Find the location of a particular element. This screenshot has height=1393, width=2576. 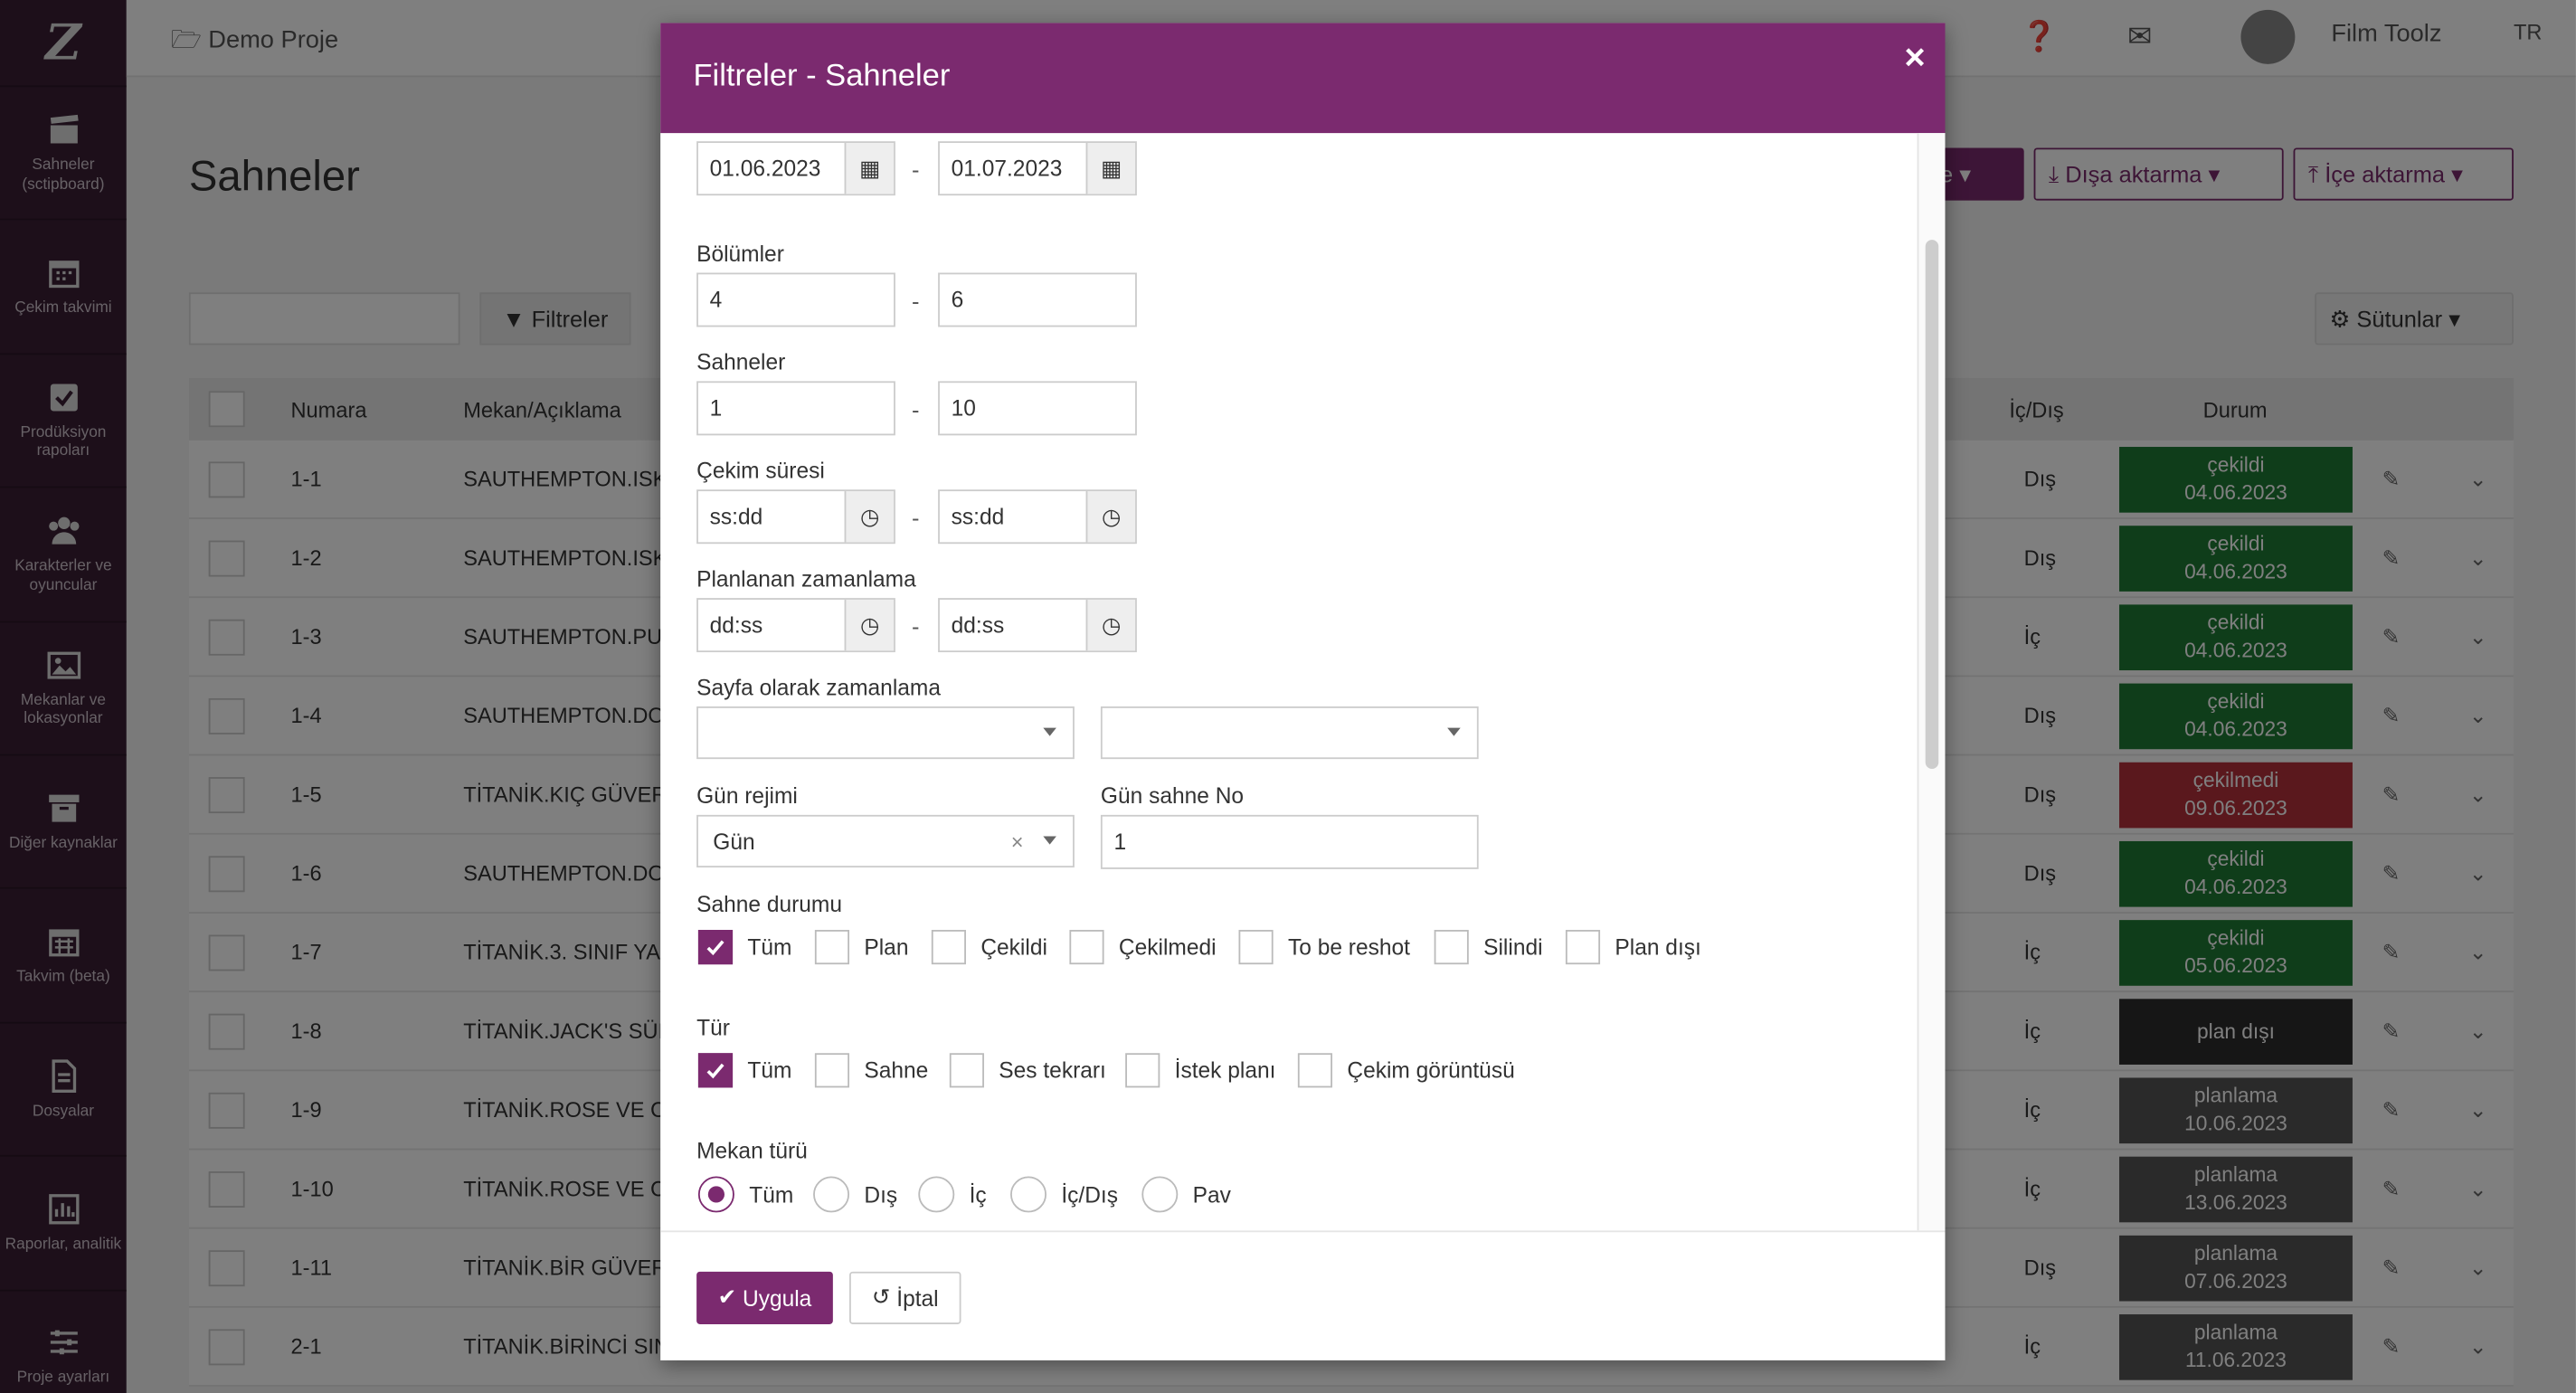

apply-button: ✔ Uygula is located at coordinates (765, 1297).